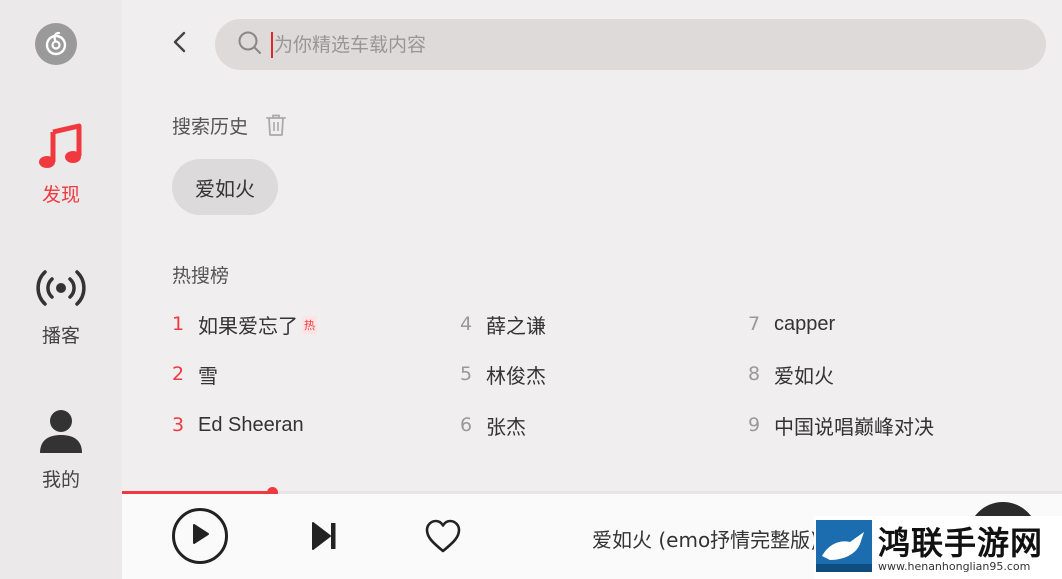  What do you see at coordinates (804, 376) in the screenshot?
I see `hot-search-text: 爱如火` at bounding box center [804, 376].